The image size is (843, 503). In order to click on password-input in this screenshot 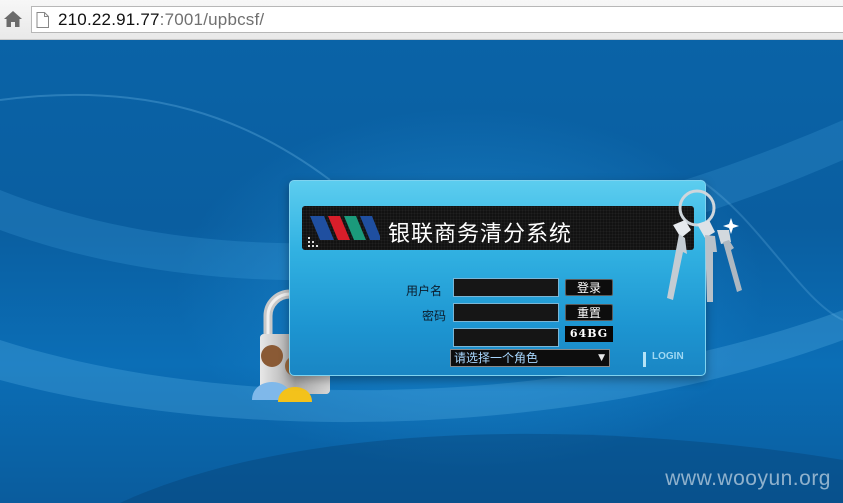, I will do `click(506, 312)`.